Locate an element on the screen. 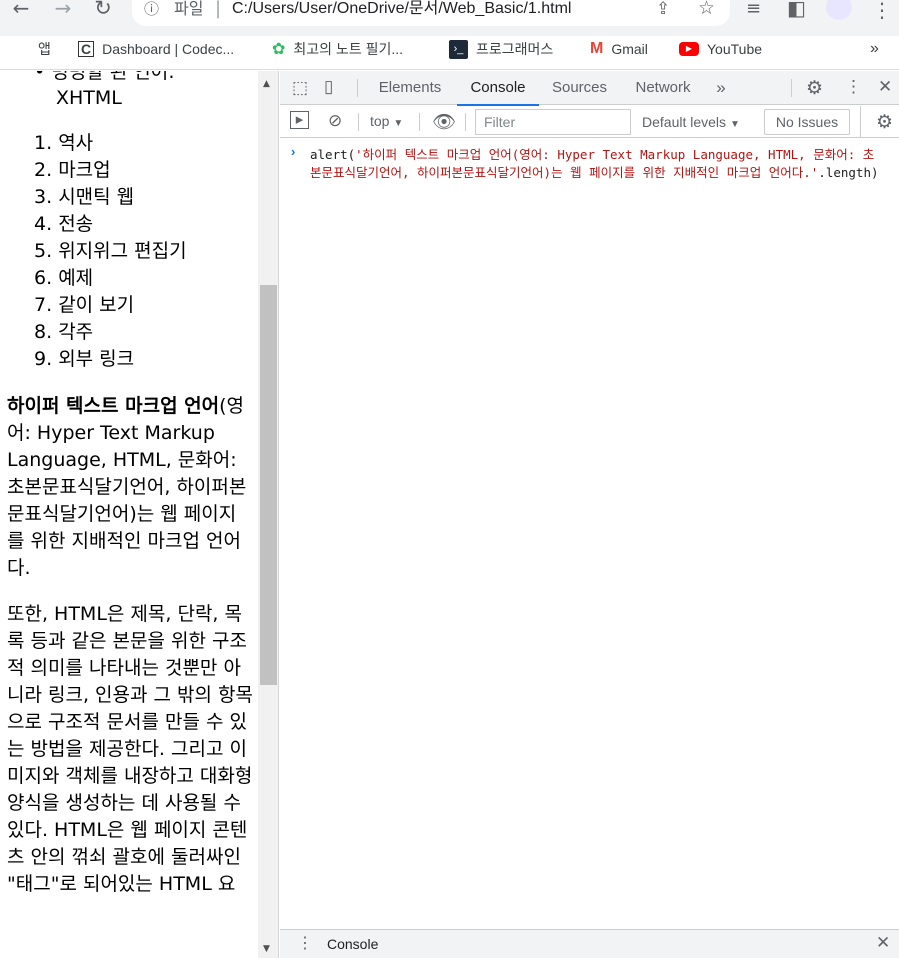 The image size is (899, 958). toc-item: 4. 전송 is located at coordinates (63, 224).